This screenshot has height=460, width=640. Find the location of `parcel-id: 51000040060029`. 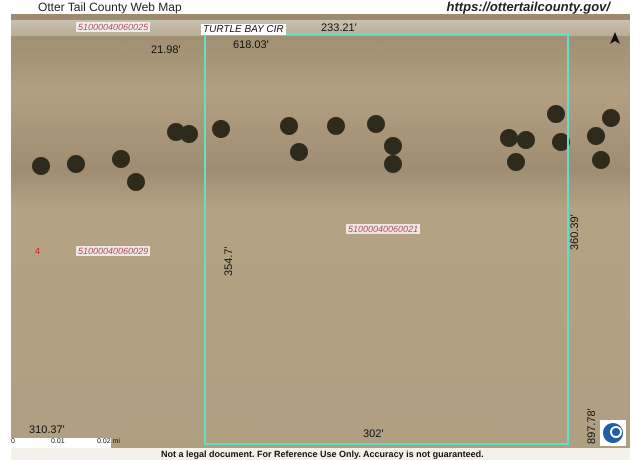

parcel-id: 51000040060029 is located at coordinates (113, 251).